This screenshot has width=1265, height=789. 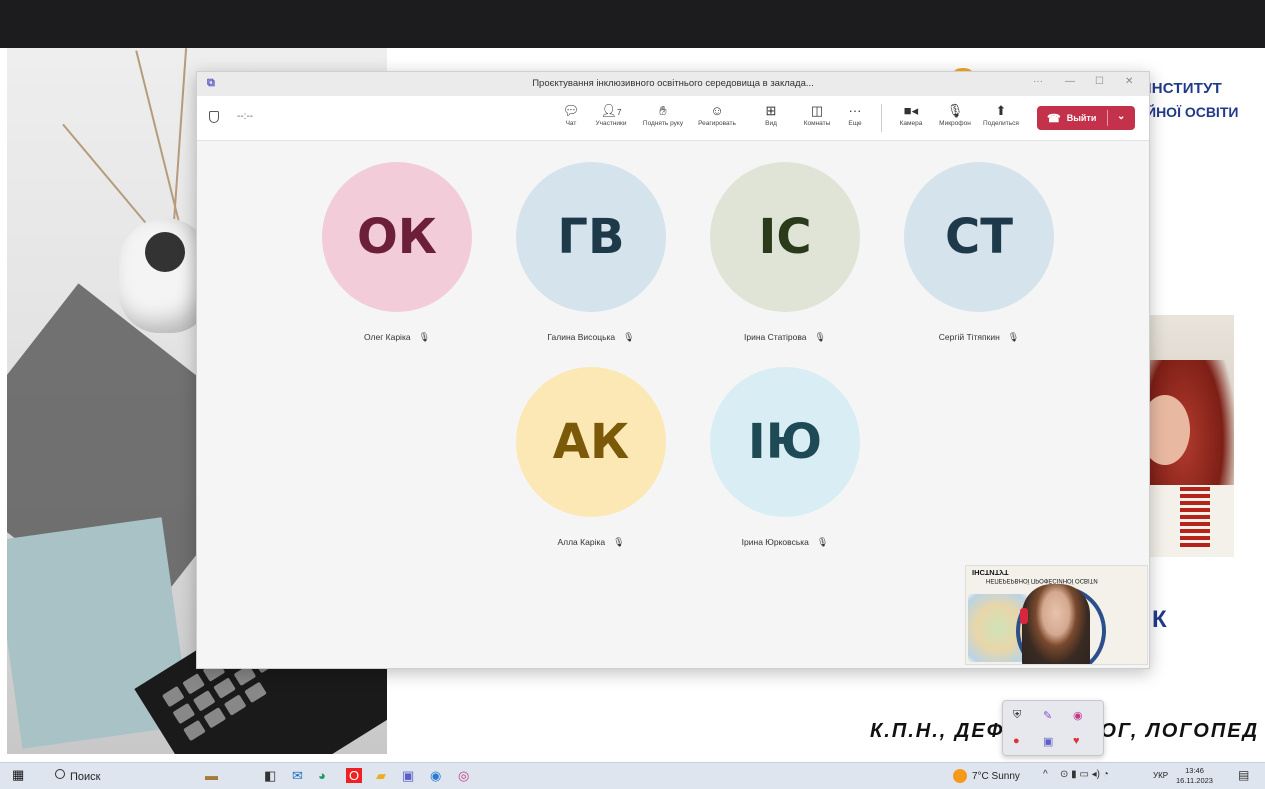 I want to click on slide-letter: К, so click(x=1159, y=619).